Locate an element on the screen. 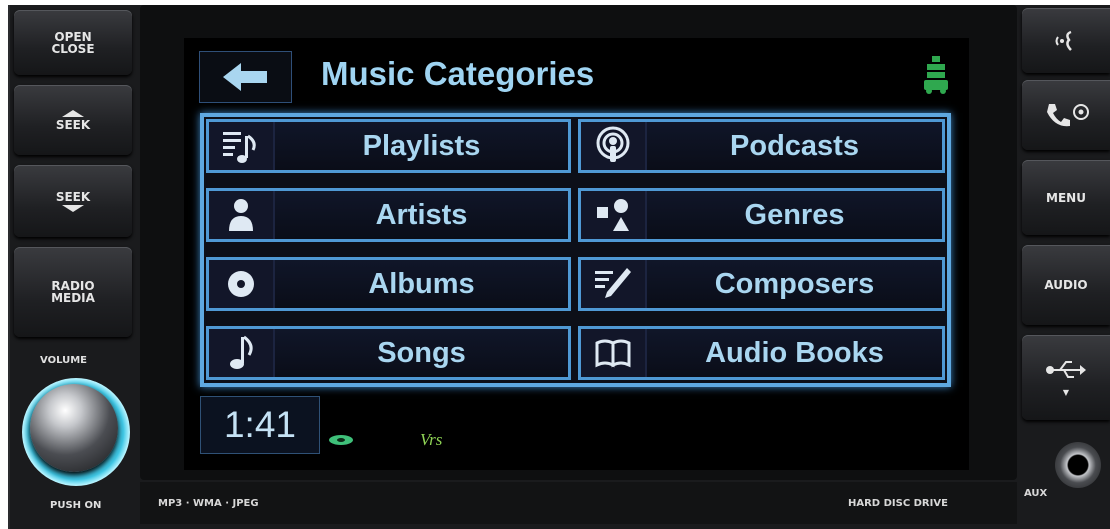 This screenshot has width=1110, height=529. composer-icon is located at coordinates (613, 283).